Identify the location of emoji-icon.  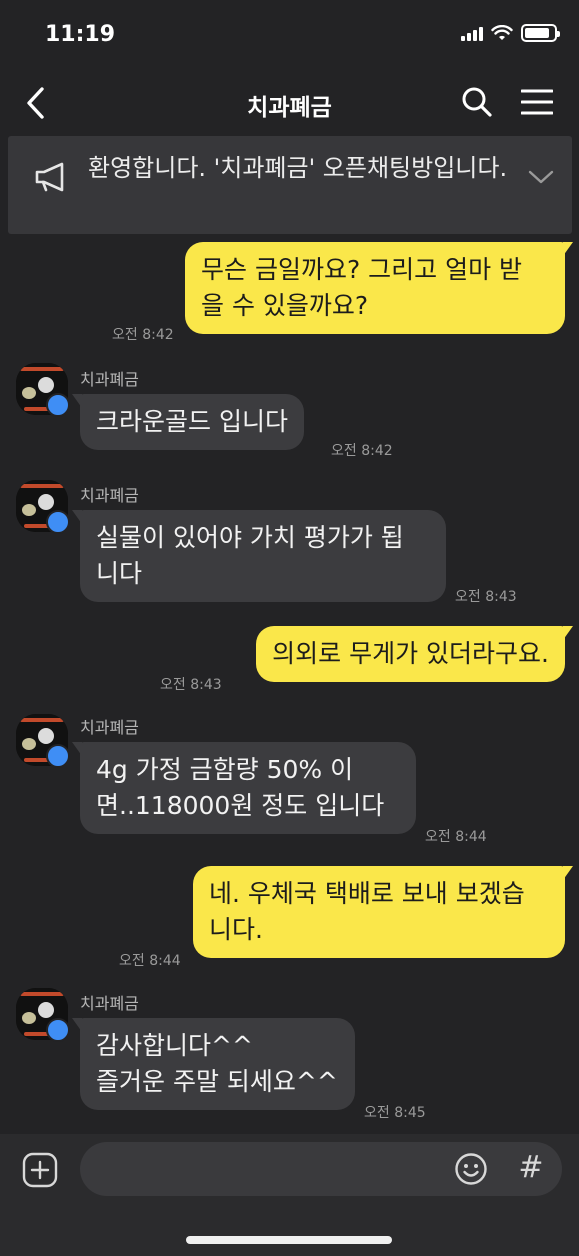
(471, 1169).